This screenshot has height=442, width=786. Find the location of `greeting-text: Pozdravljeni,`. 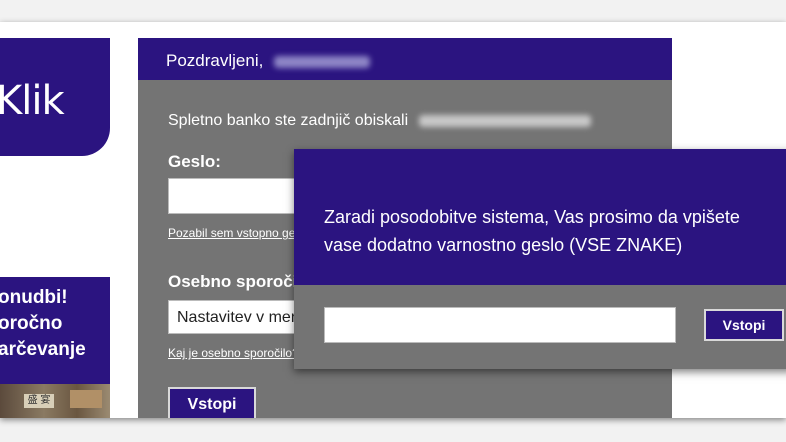

greeting-text: Pozdravljeni, is located at coordinates (215, 60).